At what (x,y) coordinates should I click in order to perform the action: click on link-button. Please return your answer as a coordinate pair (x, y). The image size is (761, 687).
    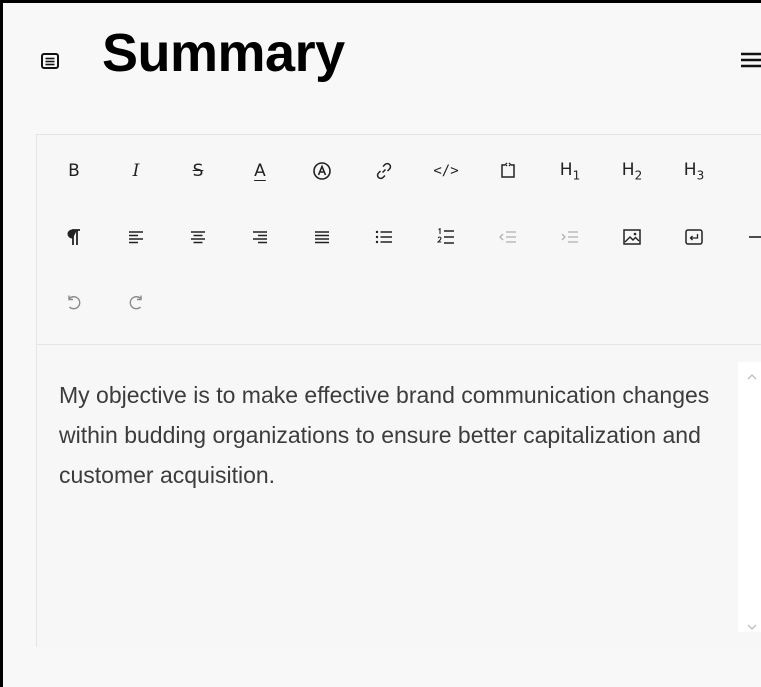
    Looking at the image, I should click on (384, 171).